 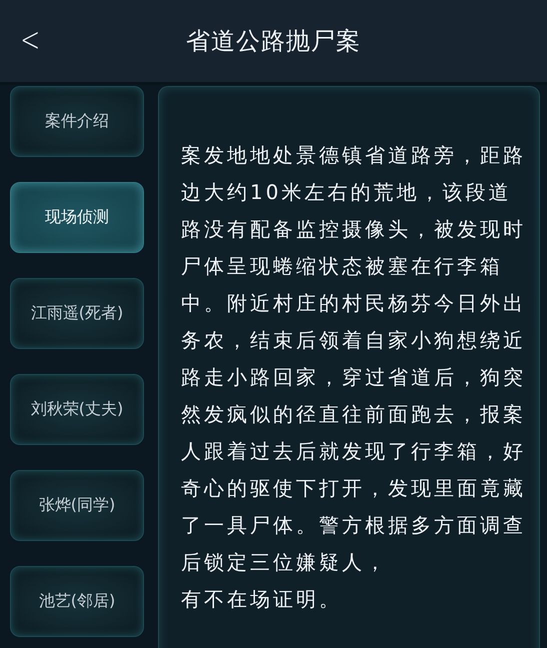 I want to click on back-button: <, so click(x=30, y=40).